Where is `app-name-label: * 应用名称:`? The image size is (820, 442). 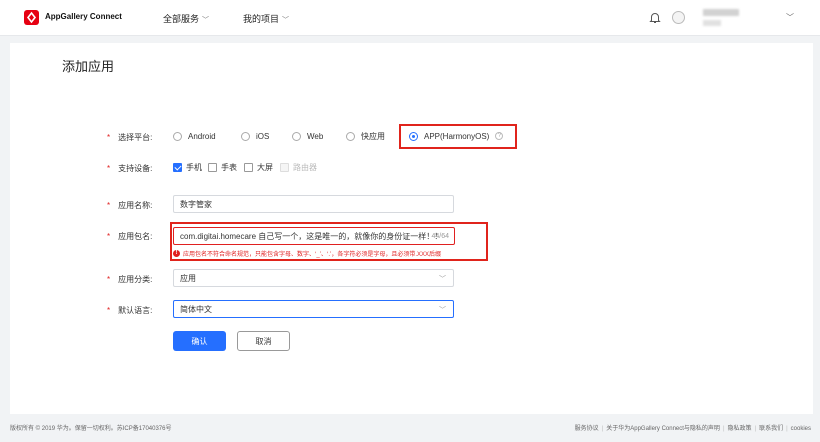 app-name-label: * 应用名称: is located at coordinates (130, 205).